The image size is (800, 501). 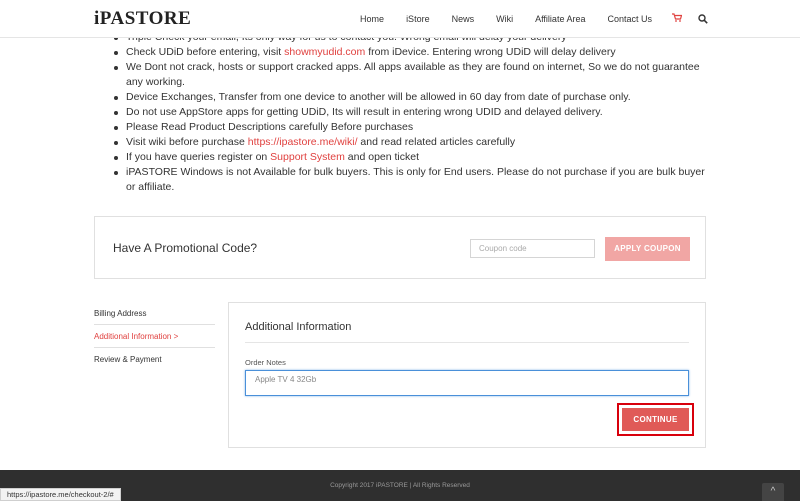 I want to click on showmyudid-link: showmyudid.com, so click(x=324, y=52).